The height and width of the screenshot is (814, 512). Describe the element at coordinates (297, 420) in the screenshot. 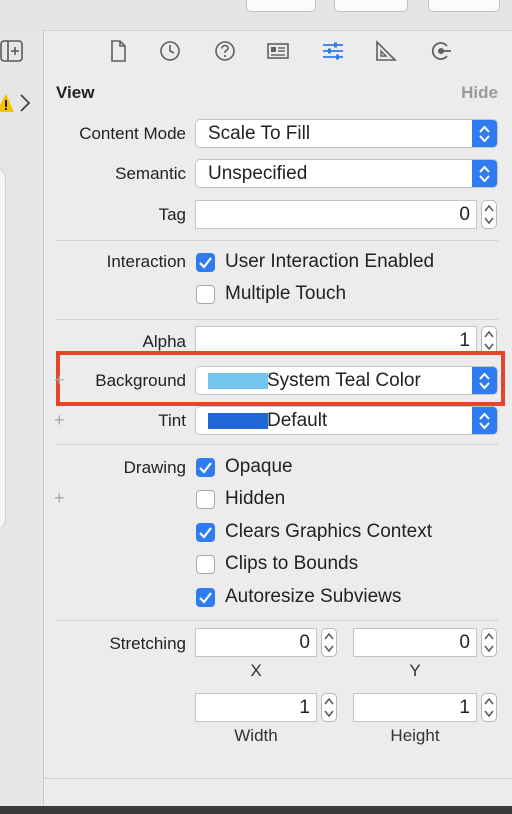

I see `tint-value: Default` at that location.